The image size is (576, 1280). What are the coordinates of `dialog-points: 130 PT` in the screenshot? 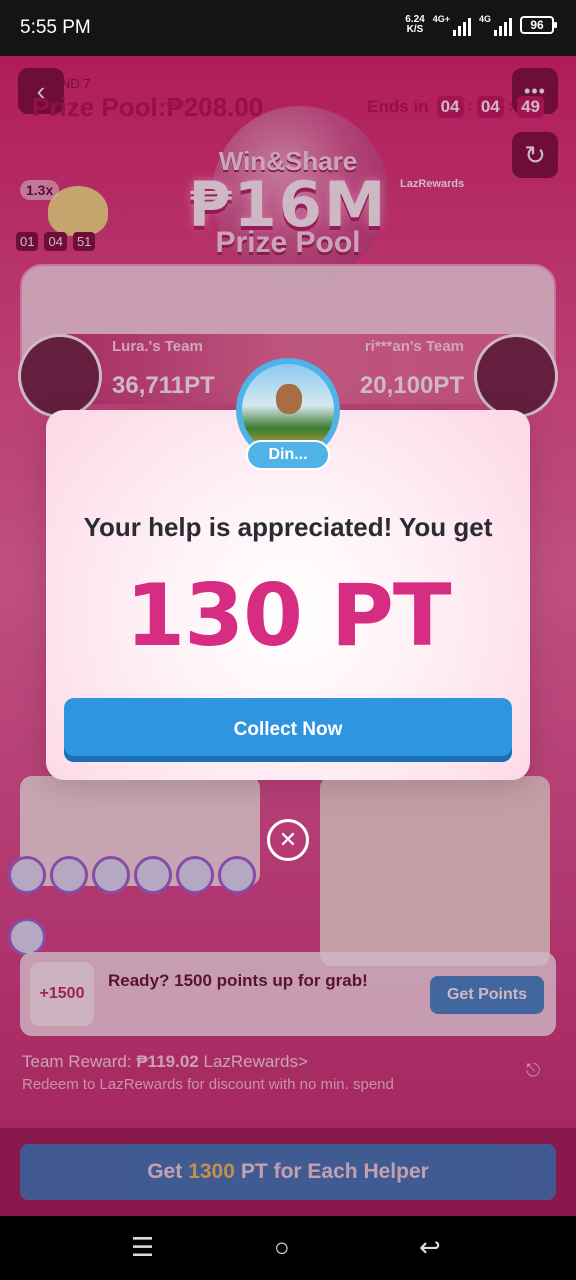 It's located at (288, 616).